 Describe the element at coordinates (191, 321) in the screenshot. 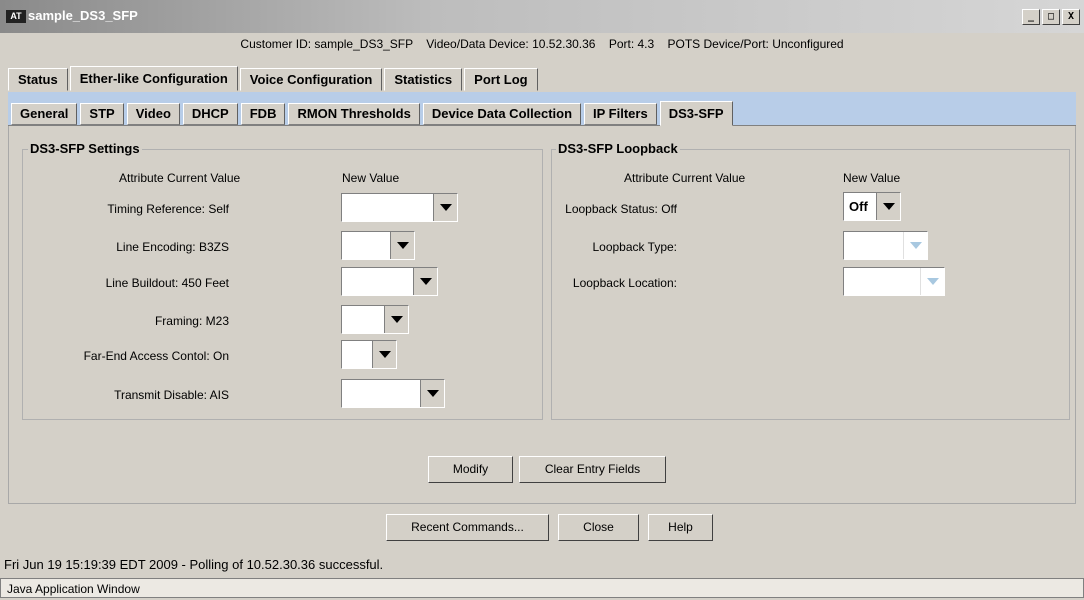

I see `framing-label: Framing: M23` at that location.